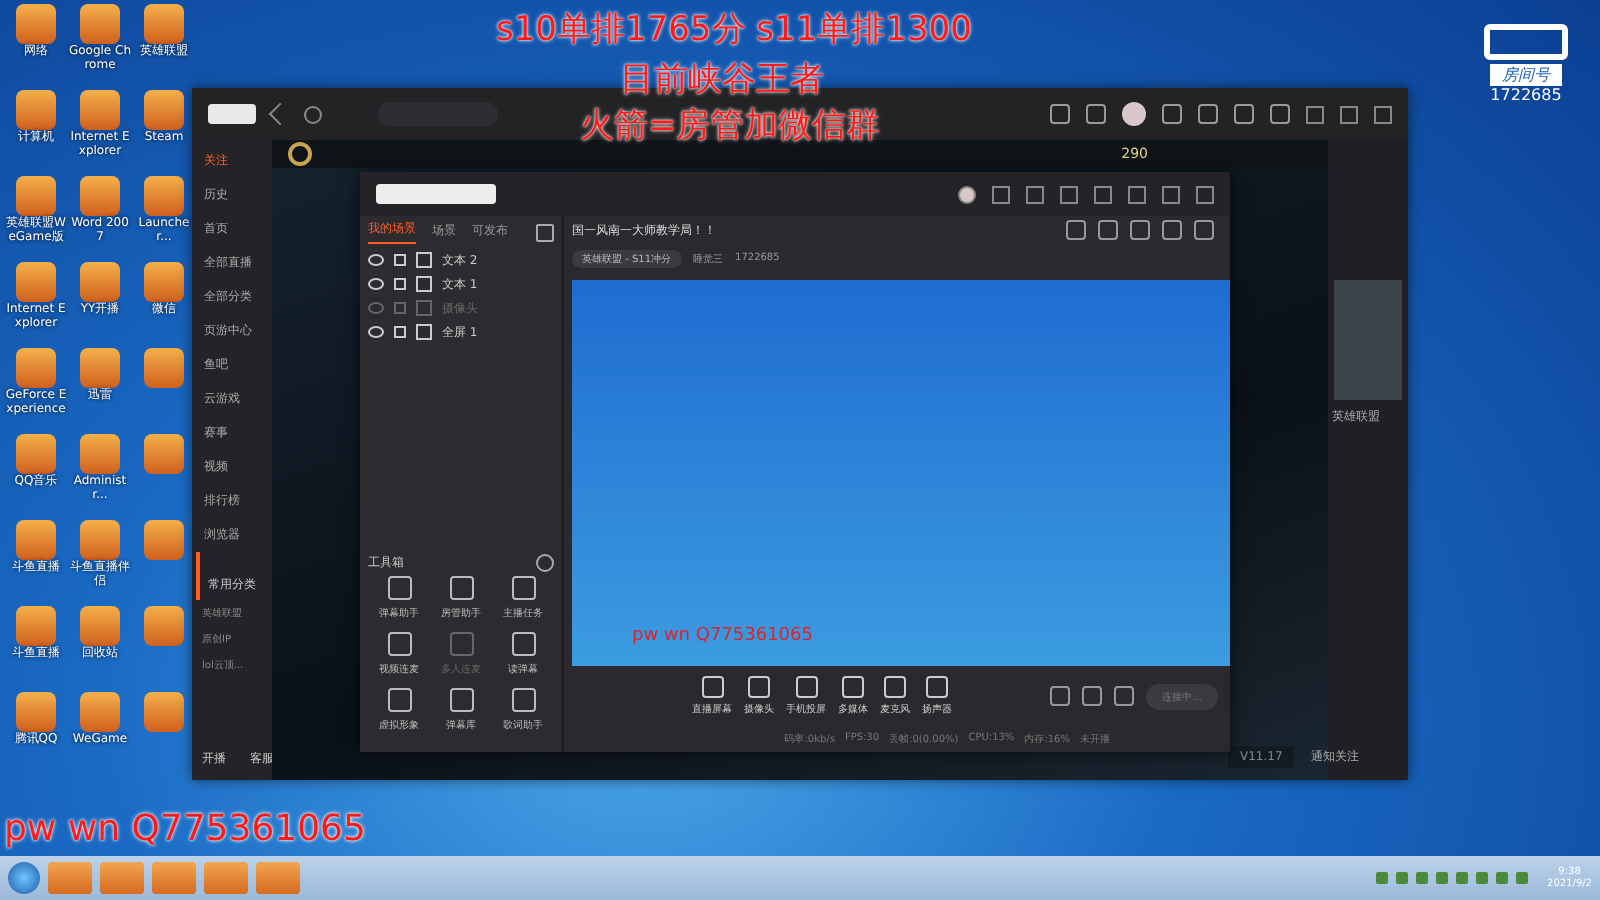  Describe the element at coordinates (1526, 95) in the screenshot. I see `room-number: 1722685` at that location.